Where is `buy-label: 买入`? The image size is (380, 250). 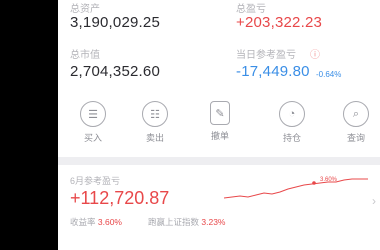
buy-label: 买入 is located at coordinates (92, 138).